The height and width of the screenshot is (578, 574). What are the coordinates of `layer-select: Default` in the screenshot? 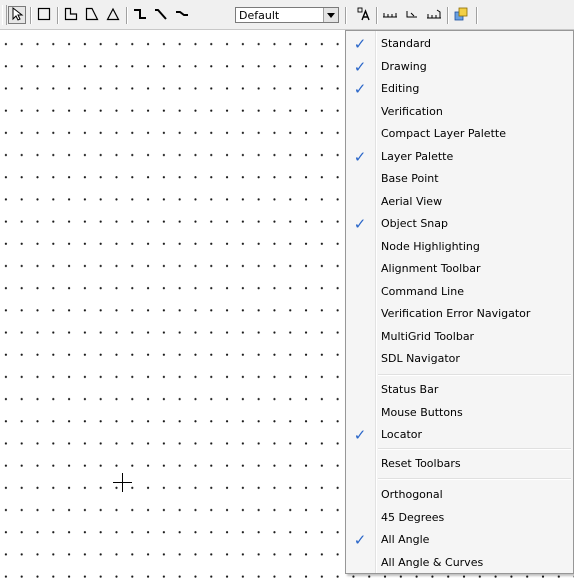 It's located at (287, 15).